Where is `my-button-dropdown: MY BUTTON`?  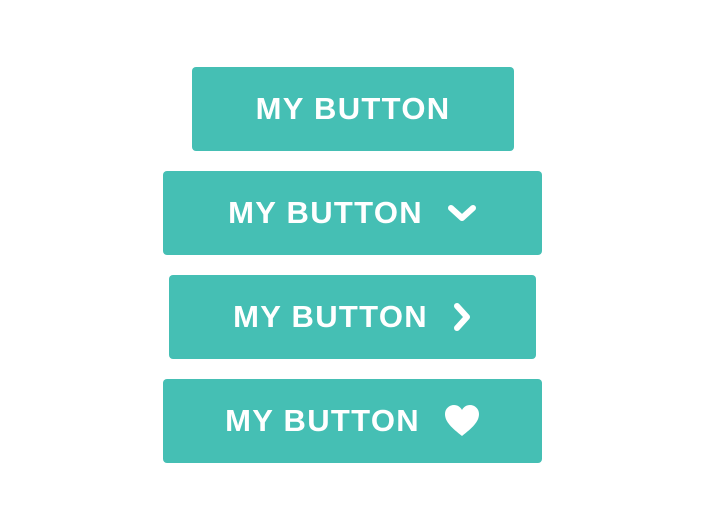 my-button-dropdown: MY BUTTON is located at coordinates (352, 213).